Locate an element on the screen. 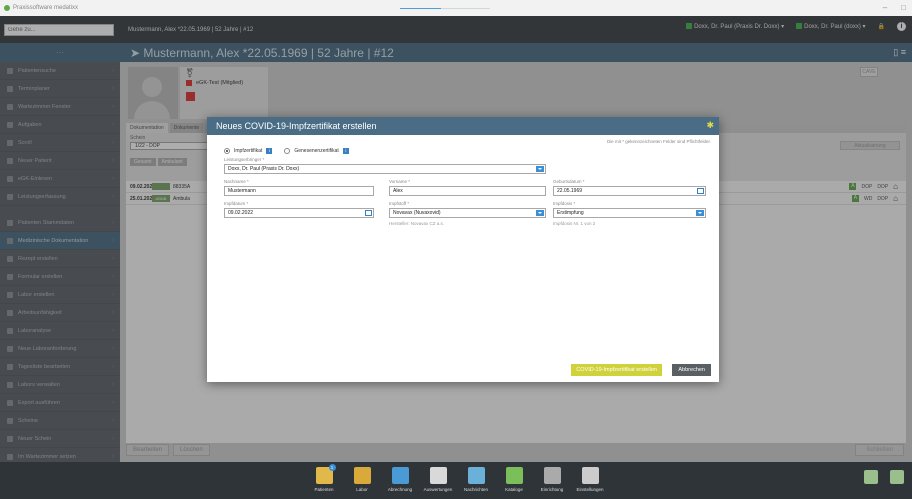 This screenshot has height=499, width=912. dock-item-auswertungen: Auswertungen is located at coordinates (438, 477).